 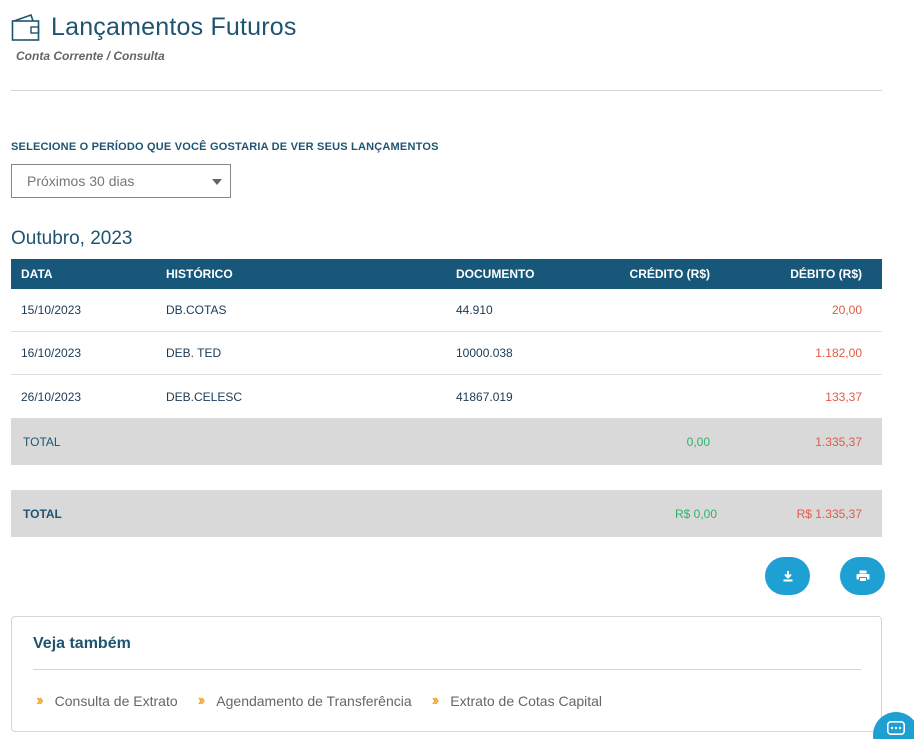 I want to click on breadcrumb: Conta Corrente / Consulta, so click(x=90, y=56).